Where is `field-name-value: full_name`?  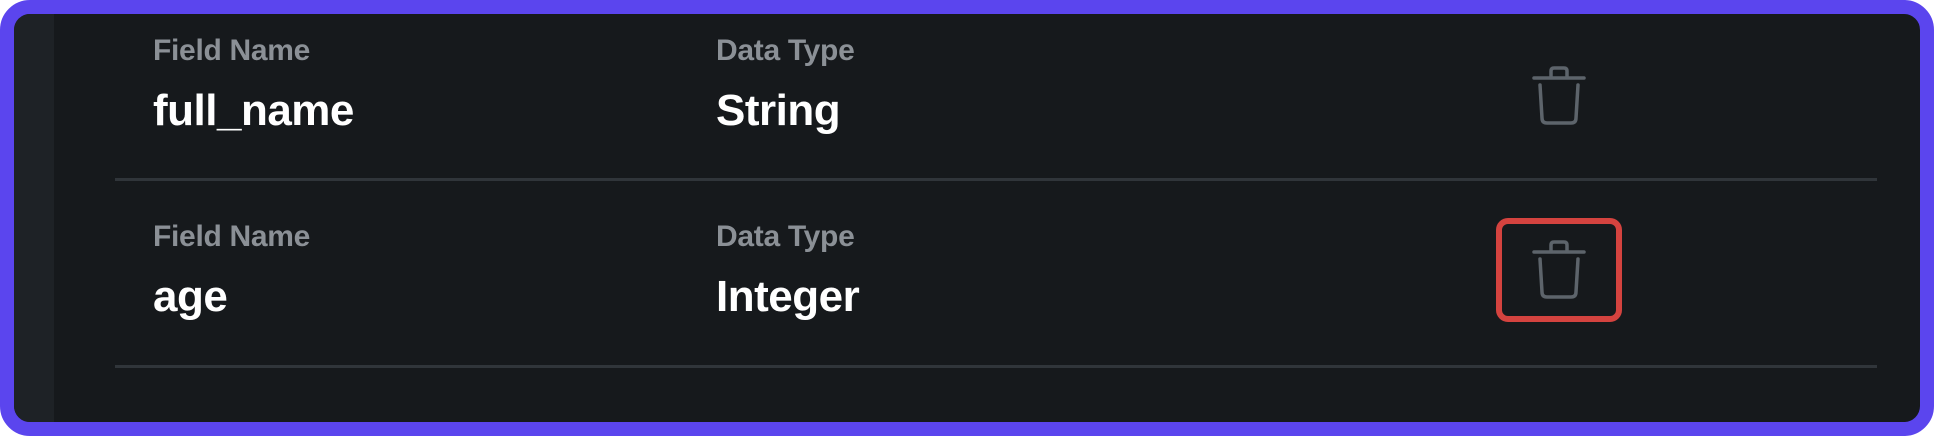
field-name-value: full_name is located at coordinates (253, 110).